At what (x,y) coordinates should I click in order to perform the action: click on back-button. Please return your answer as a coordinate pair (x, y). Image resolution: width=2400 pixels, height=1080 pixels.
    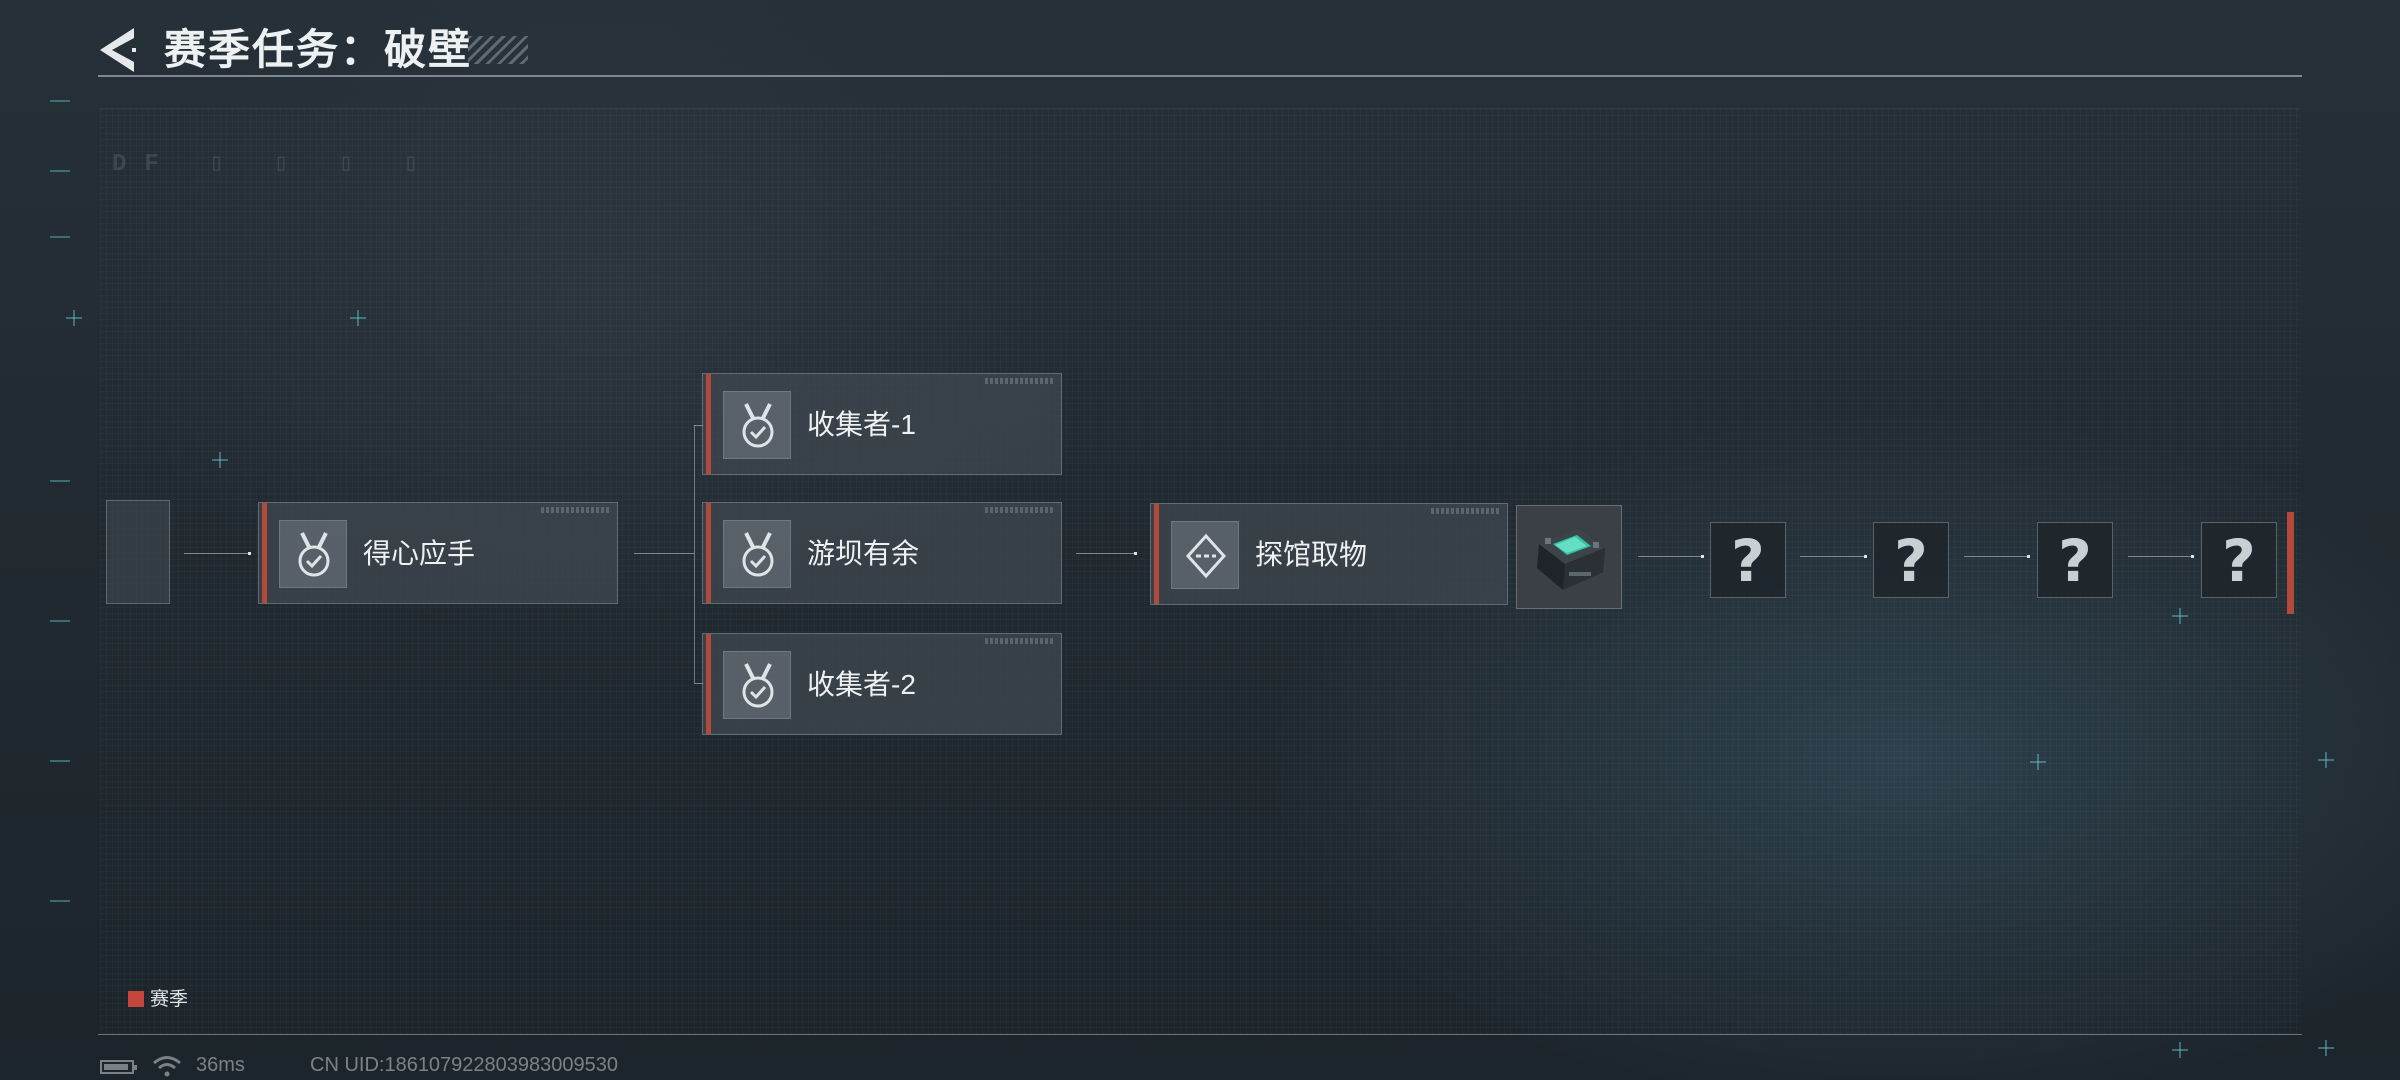
    Looking at the image, I should click on (118, 50).